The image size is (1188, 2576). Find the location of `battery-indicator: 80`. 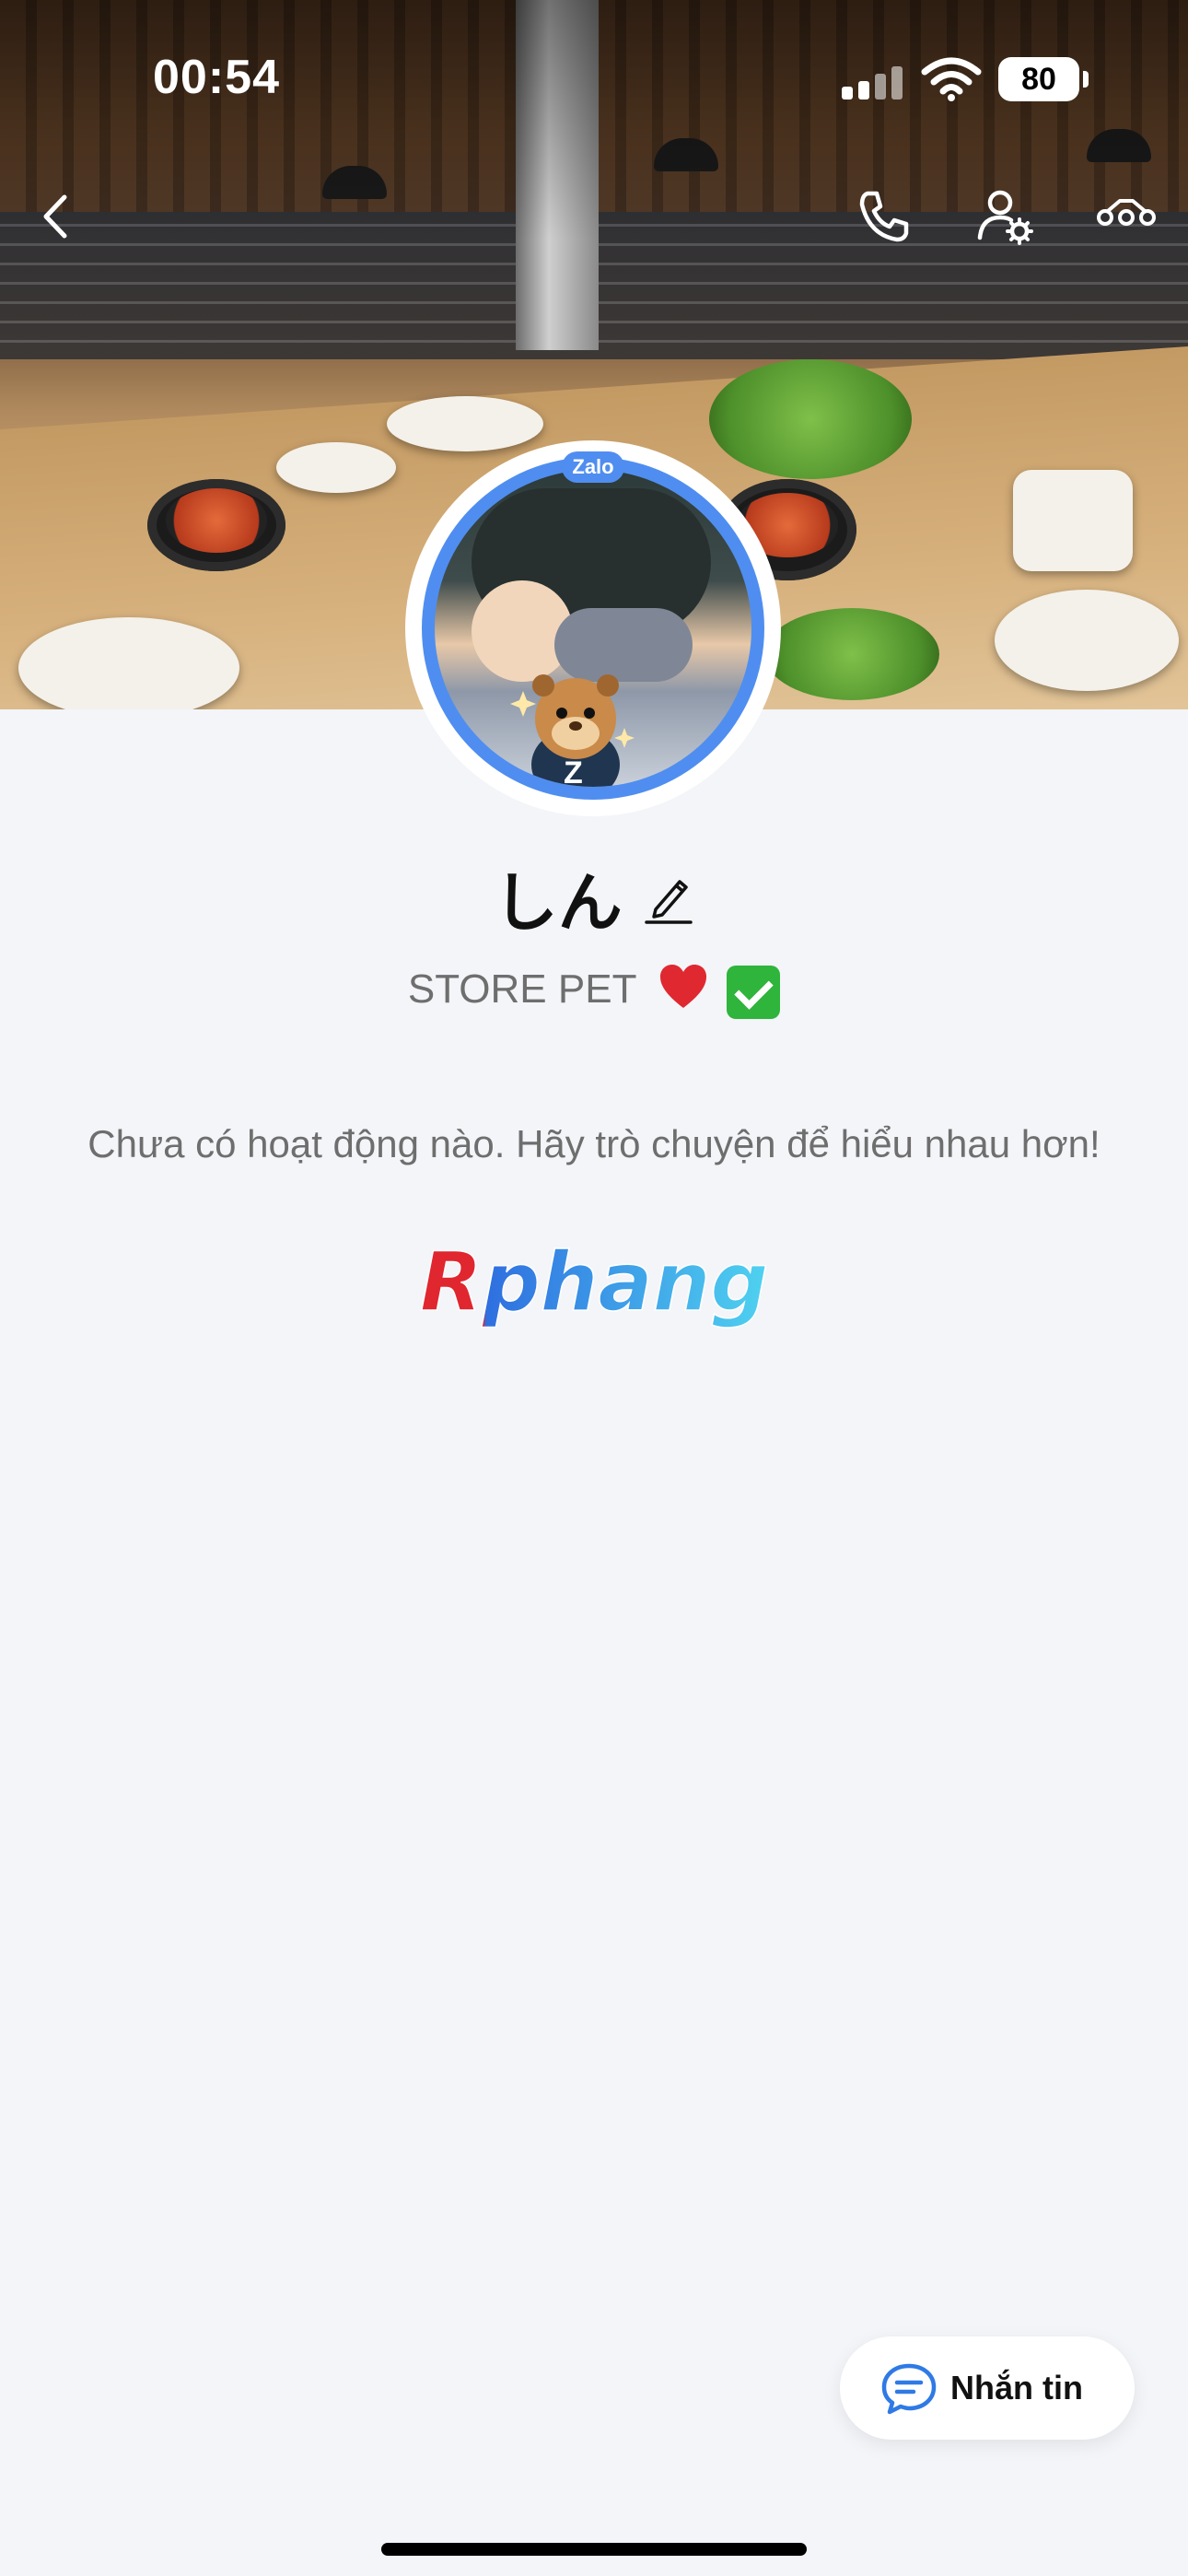

battery-indicator: 80 is located at coordinates (1043, 79).